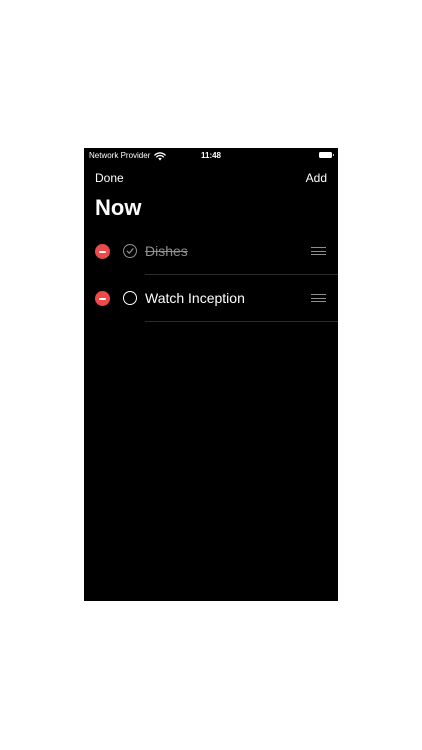 This screenshot has width=422, height=750. I want to click on page-title: Now, so click(118, 207).